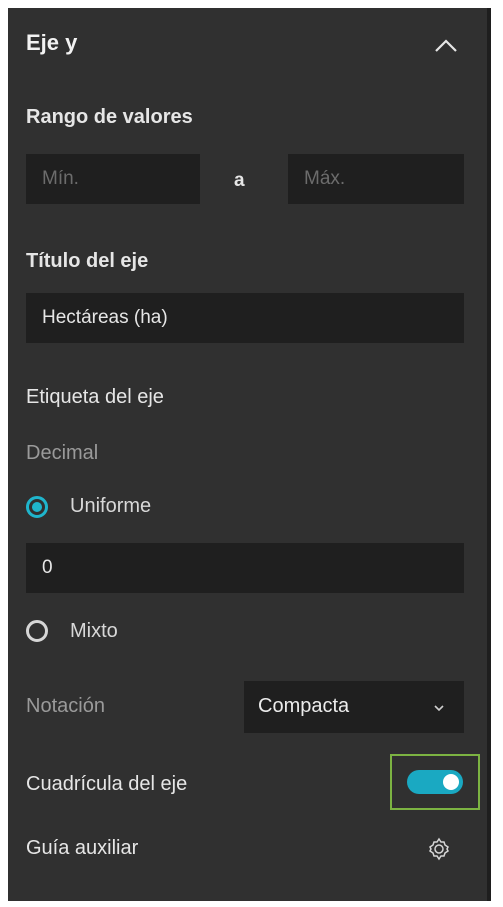  What do you see at coordinates (113, 179) in the screenshot?
I see `range-min-input` at bounding box center [113, 179].